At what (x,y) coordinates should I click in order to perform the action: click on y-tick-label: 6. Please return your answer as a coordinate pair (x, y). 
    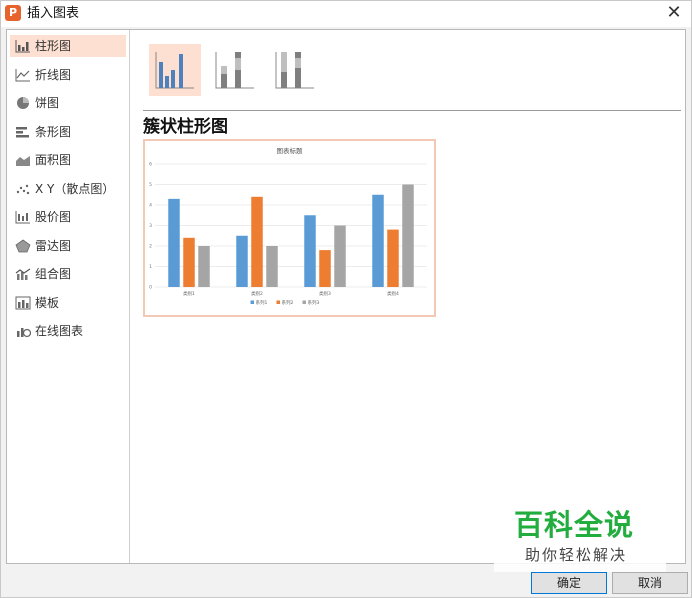
    Looking at the image, I should click on (150, 165).